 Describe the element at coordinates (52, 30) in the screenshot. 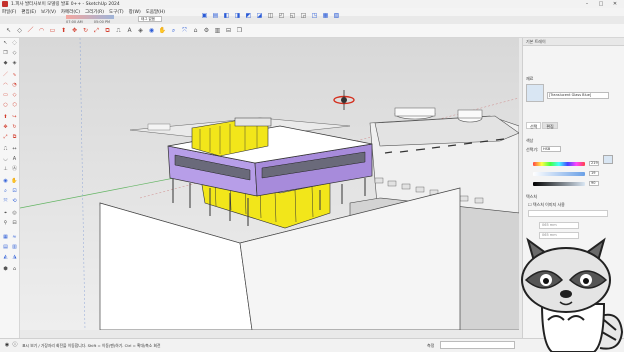

I see `rectangle-tool-icon: ▭` at that location.